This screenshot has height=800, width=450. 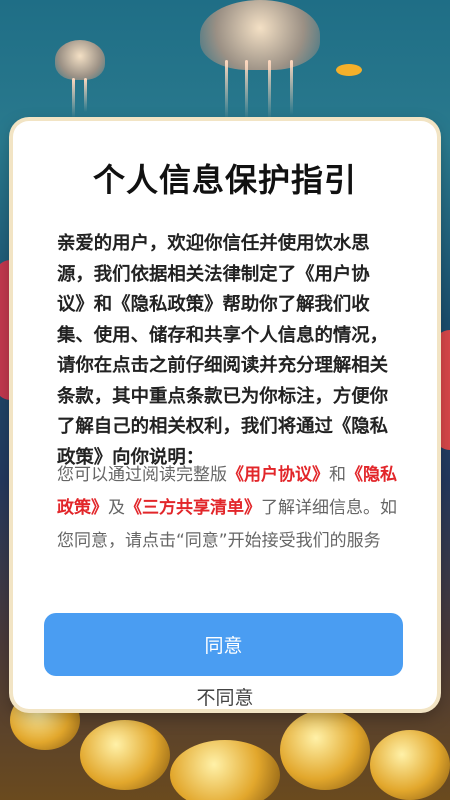 I want to click on notice-and: 和, so click(x=337, y=475).